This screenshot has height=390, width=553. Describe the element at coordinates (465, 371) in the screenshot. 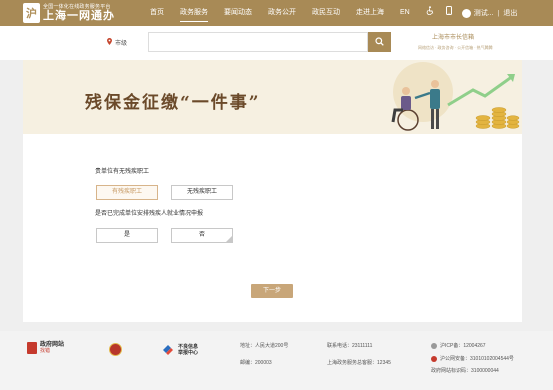

I see `footer-site-code-text: 政府网站标识码：3100000044` at that location.